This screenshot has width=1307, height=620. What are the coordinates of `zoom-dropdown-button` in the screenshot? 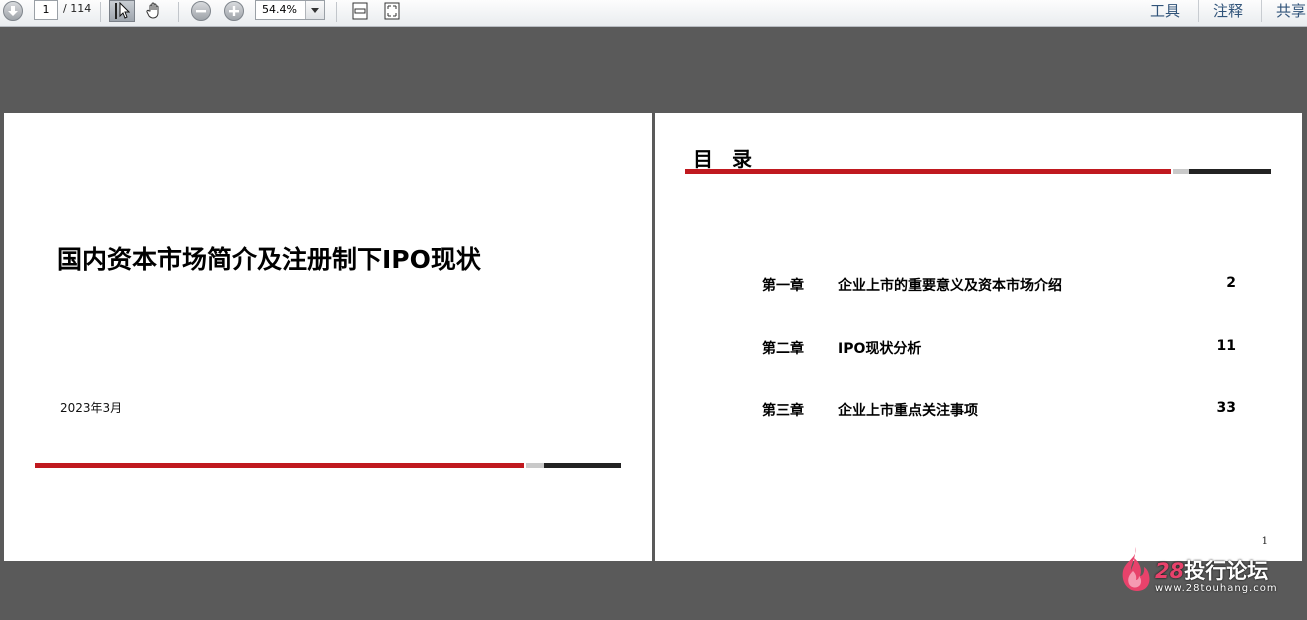 It's located at (314, 10).